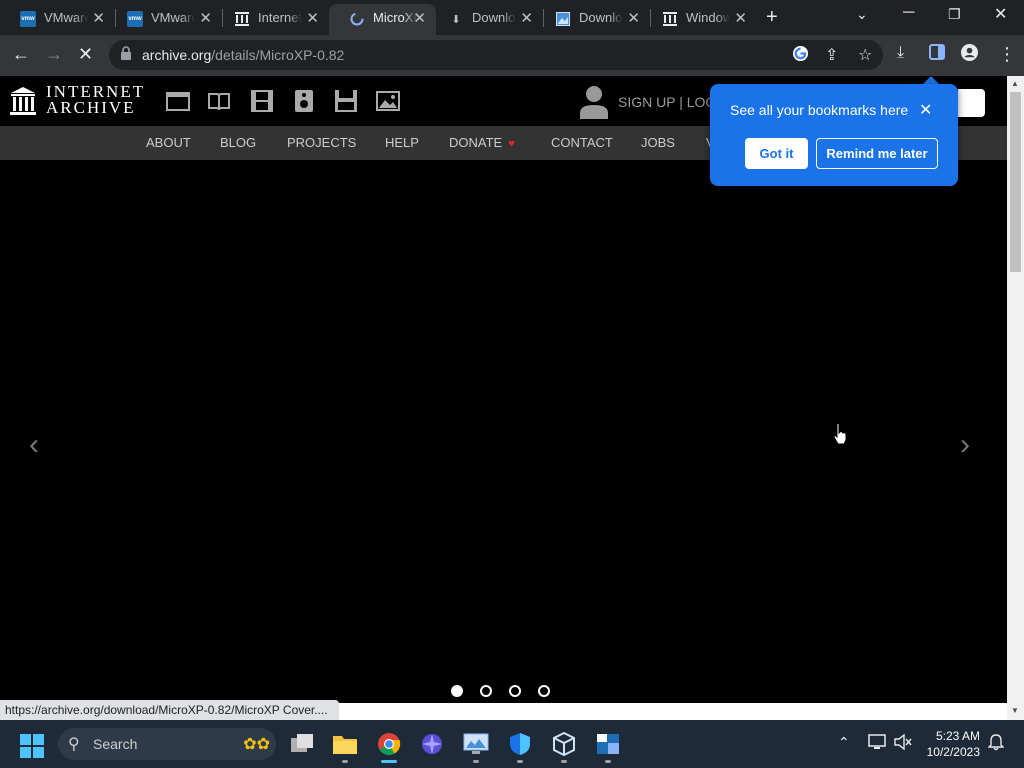 The width and height of the screenshot is (1024, 768). What do you see at coordinates (1015, 83) in the screenshot?
I see `scroll-up-icon: ▲` at bounding box center [1015, 83].